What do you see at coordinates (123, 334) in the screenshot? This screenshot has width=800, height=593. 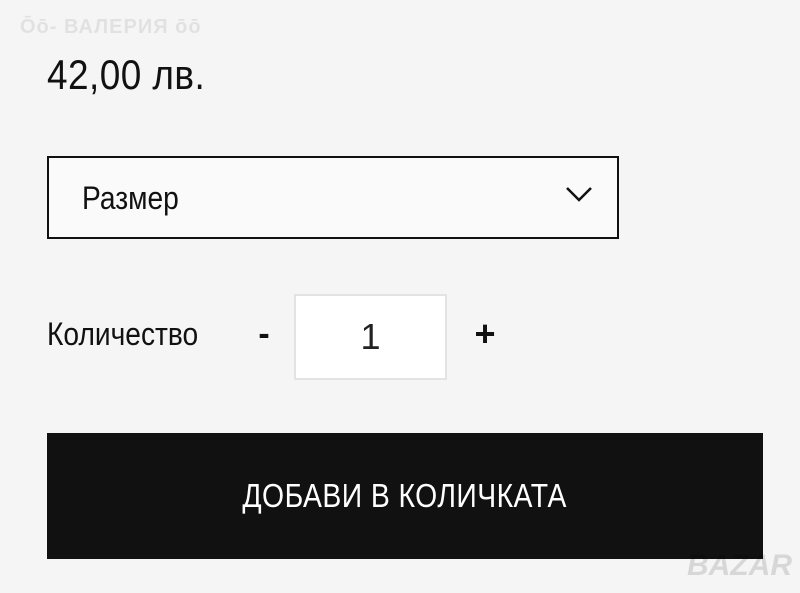 I see `quantity-label: Количество` at bounding box center [123, 334].